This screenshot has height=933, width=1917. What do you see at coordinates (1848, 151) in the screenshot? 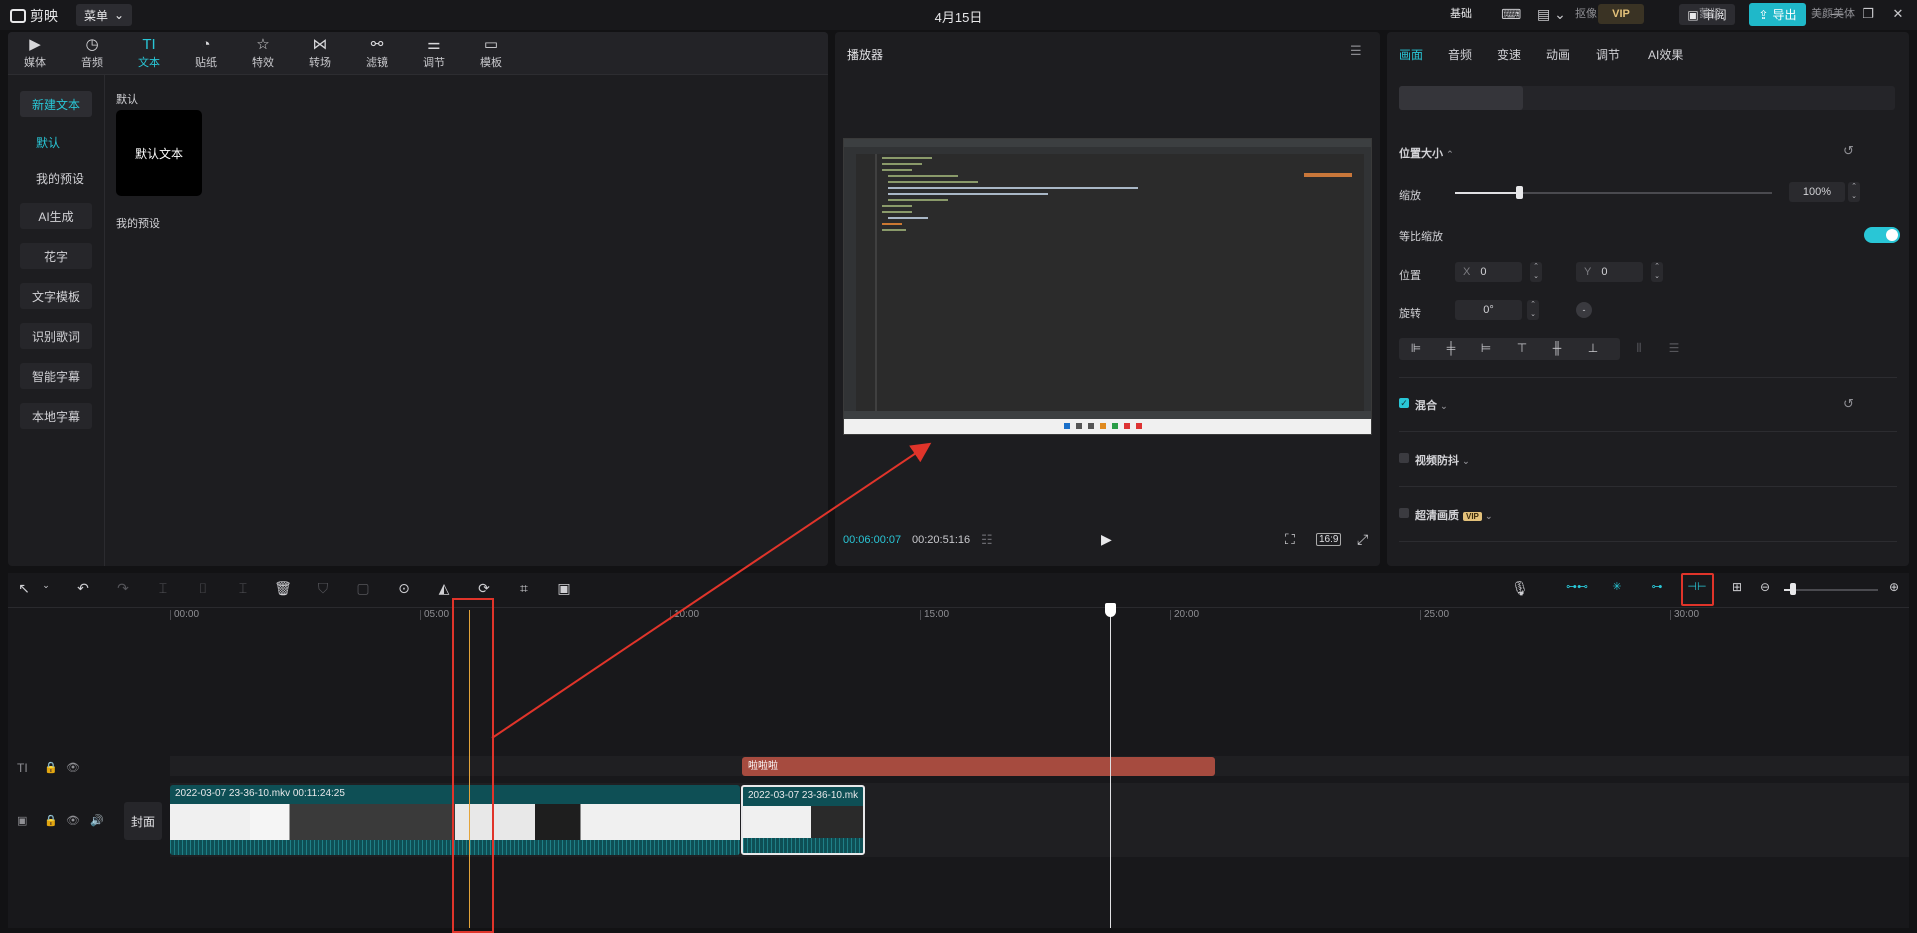
I see `reset-icon: ↺` at bounding box center [1848, 151].